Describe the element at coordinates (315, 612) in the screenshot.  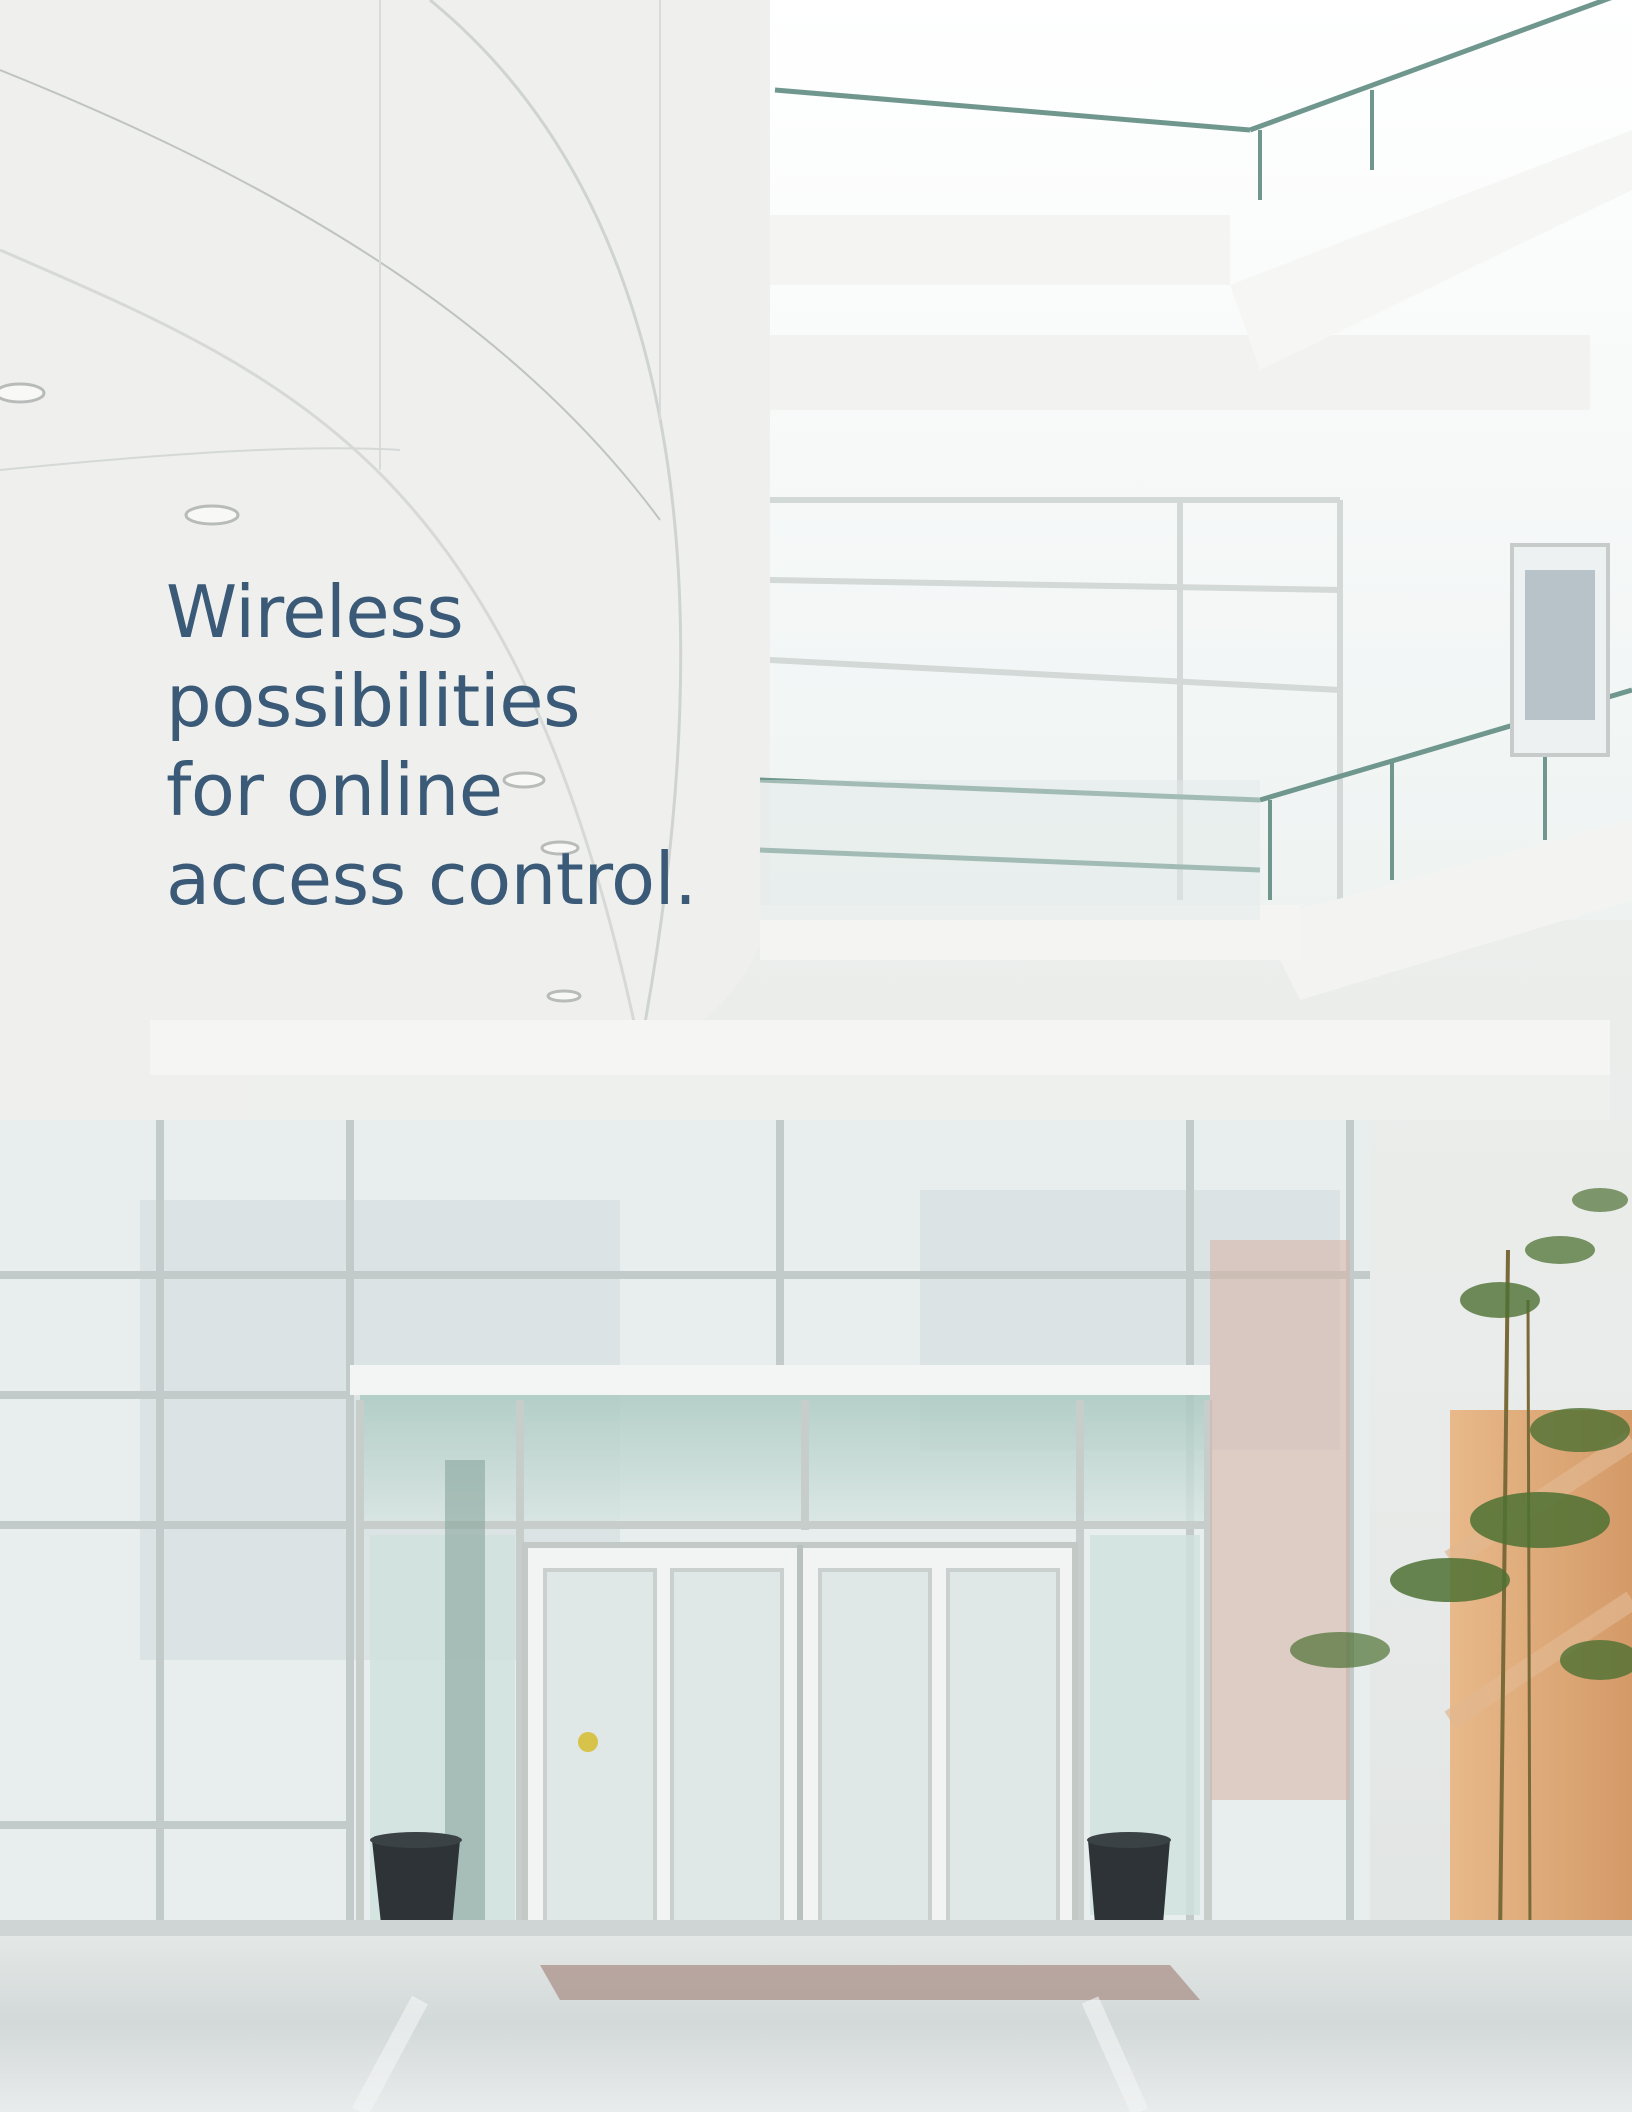
I see `headline-line-1: Wireless` at that location.